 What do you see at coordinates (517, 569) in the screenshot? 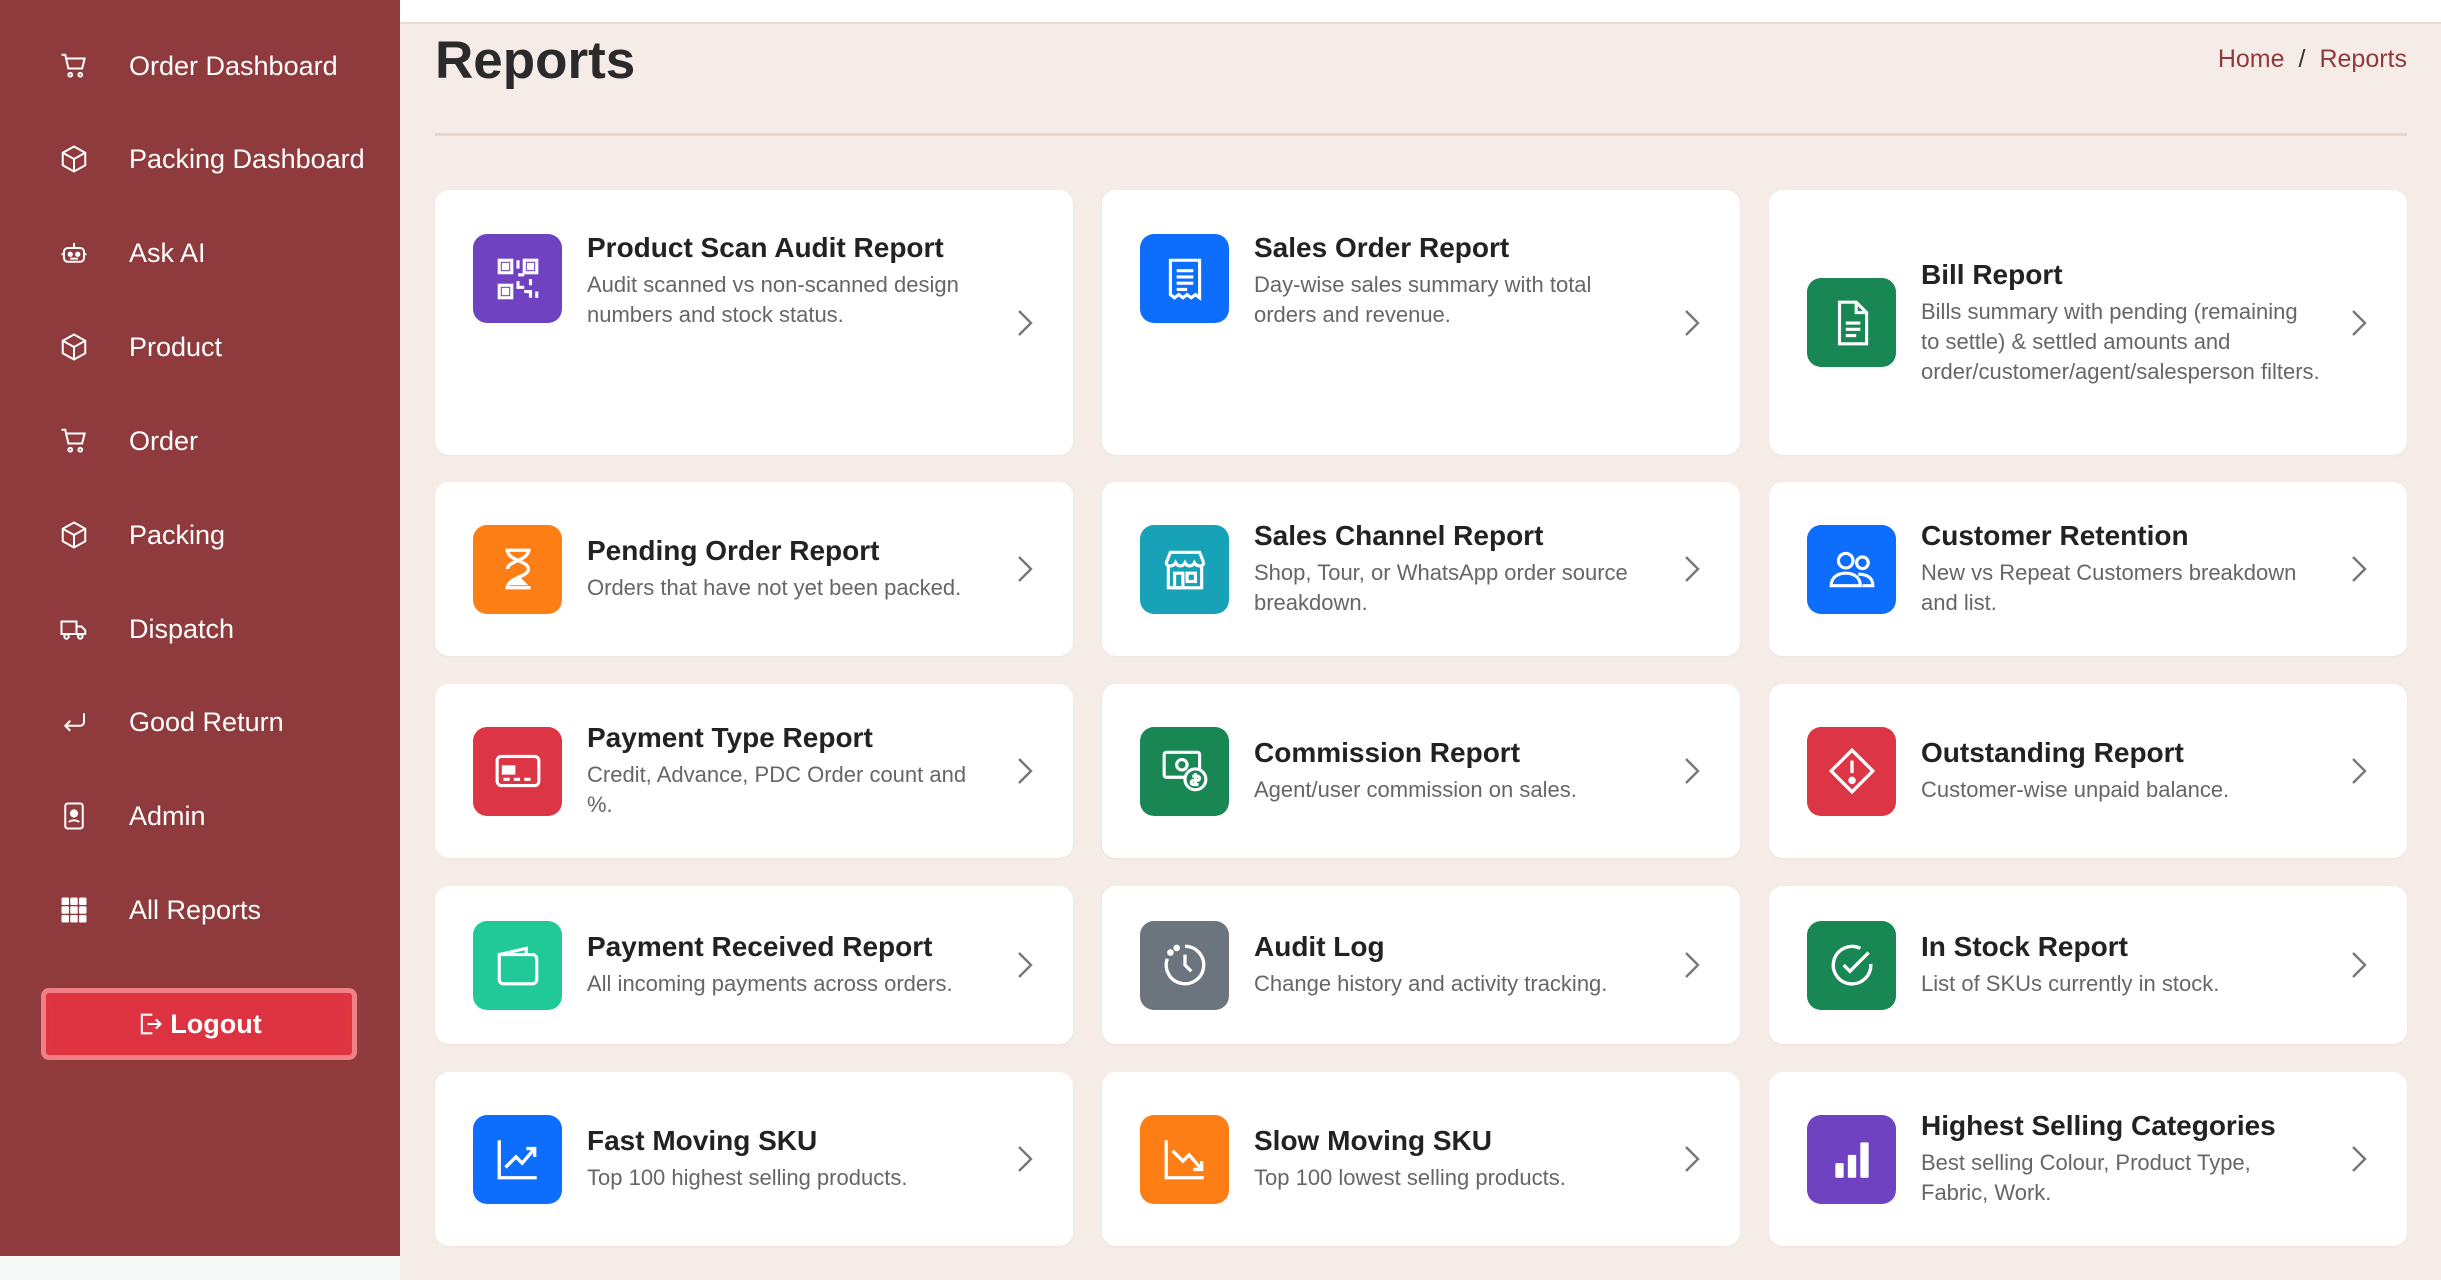
I see `hourglass-icon` at bounding box center [517, 569].